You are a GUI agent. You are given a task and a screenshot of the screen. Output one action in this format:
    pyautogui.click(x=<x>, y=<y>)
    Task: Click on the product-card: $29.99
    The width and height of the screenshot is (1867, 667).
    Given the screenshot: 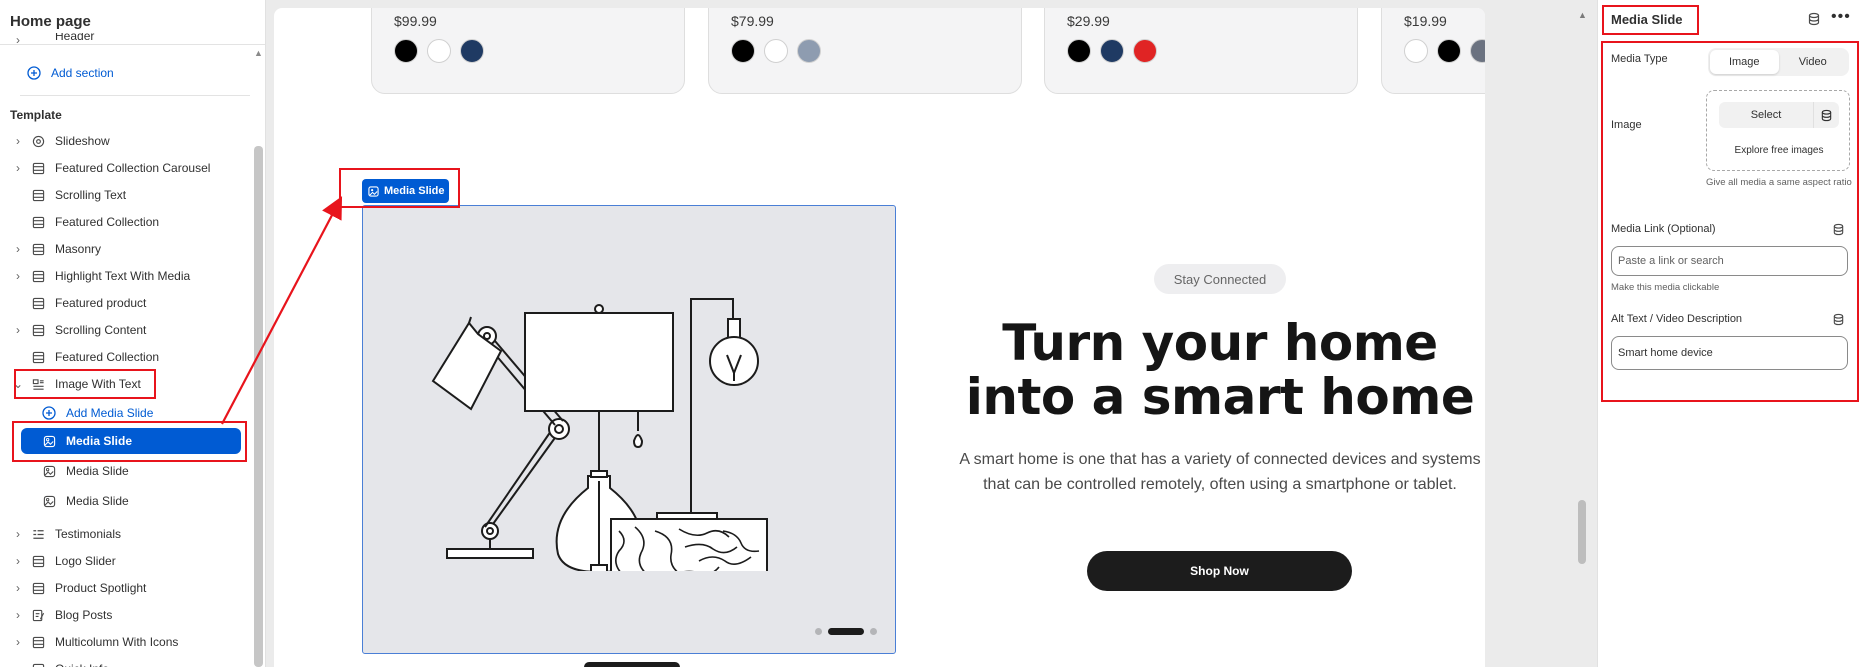 What is the action you would take?
    pyautogui.click(x=1201, y=51)
    